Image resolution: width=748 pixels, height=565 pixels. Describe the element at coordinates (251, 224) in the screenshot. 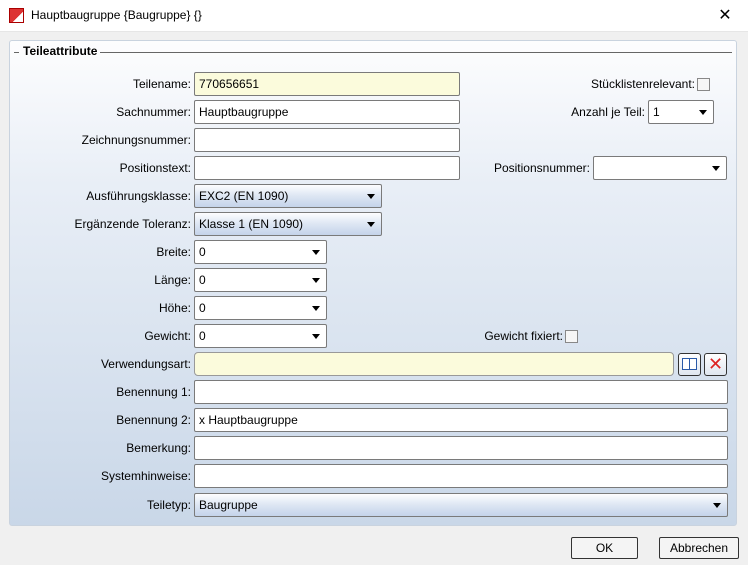

I see `toleranz-value: Klasse 1 (EN 1090)` at that location.